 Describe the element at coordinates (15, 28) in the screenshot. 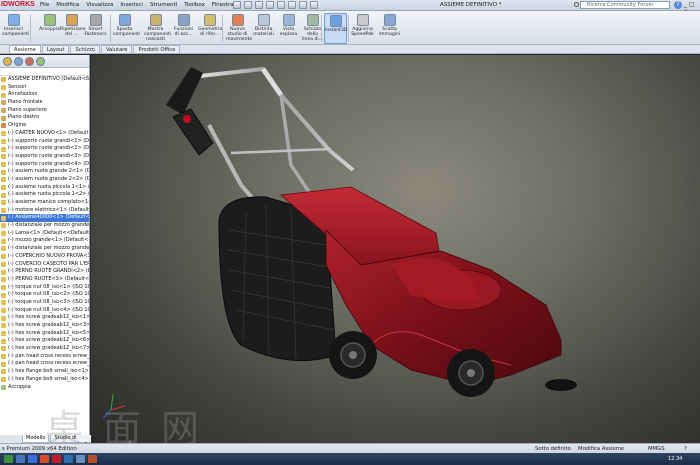

I see `ribbon-button-0: Inserisci componenti` at that location.